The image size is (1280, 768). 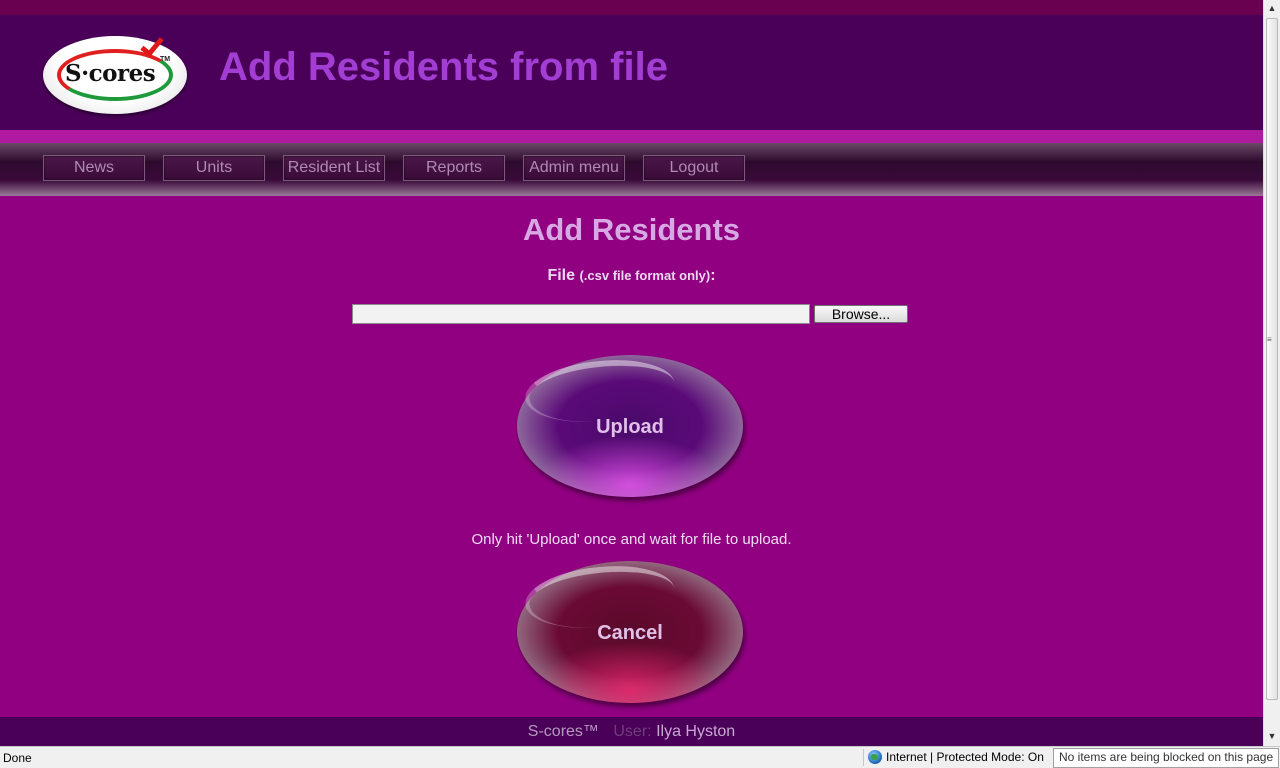 I want to click on page-header: S·cores TM Add Residents from file, so click(x=631, y=72).